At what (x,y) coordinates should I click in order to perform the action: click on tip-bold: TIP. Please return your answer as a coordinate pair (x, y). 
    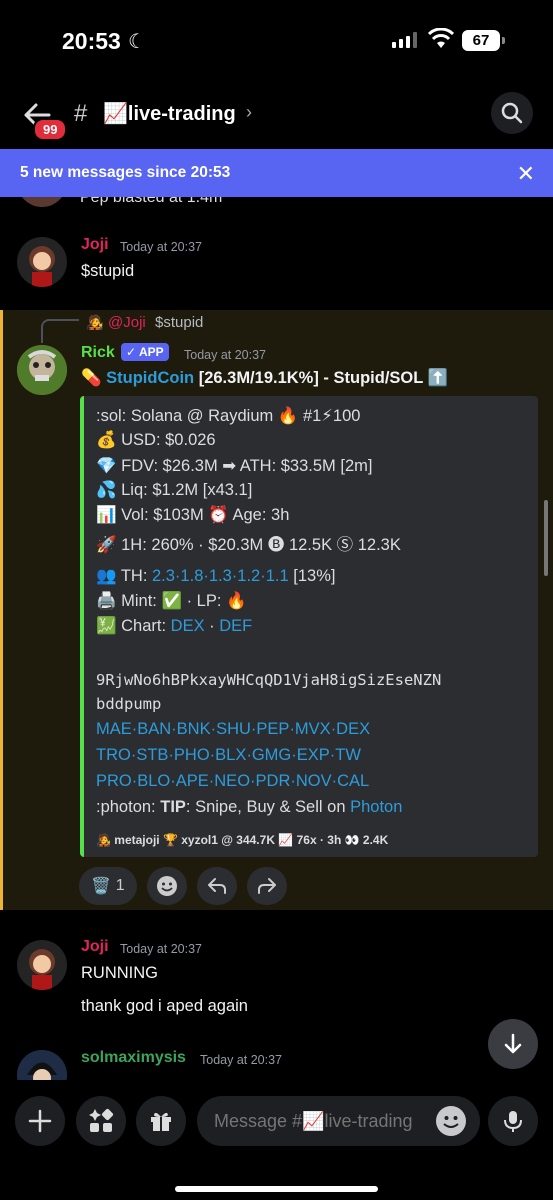
    Looking at the image, I should click on (173, 807).